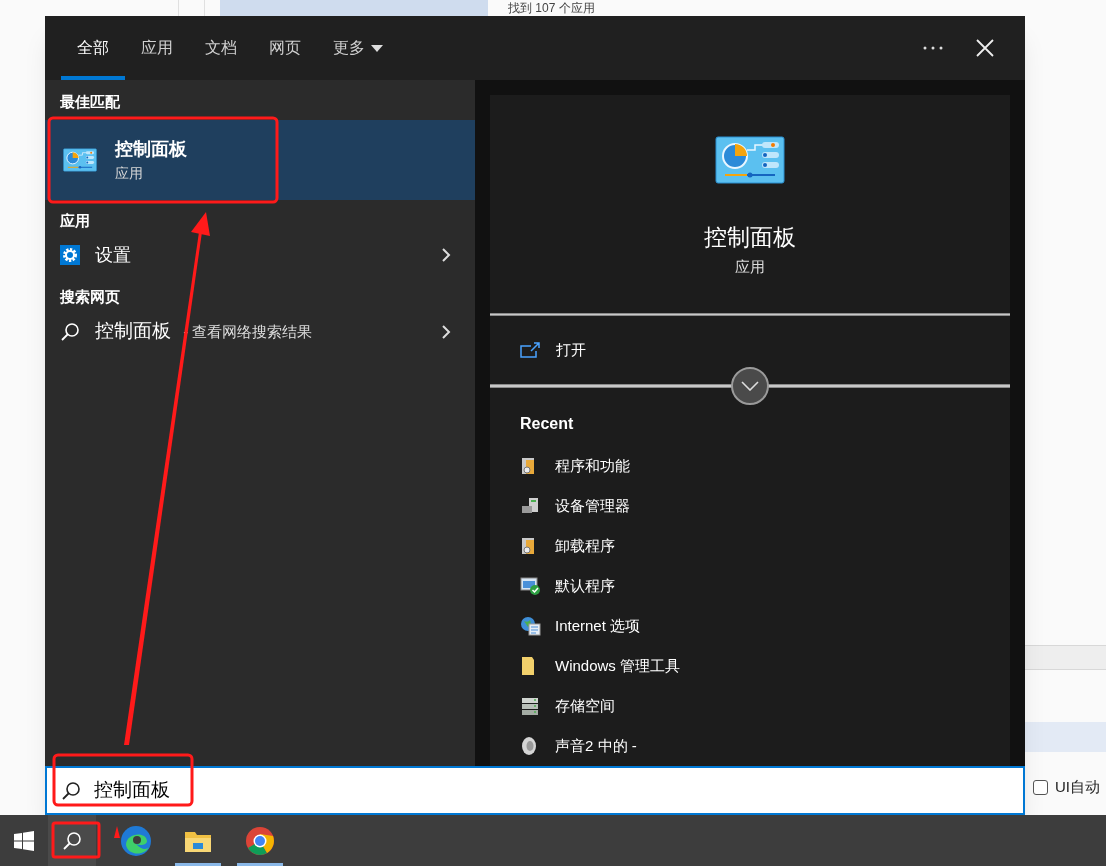 The height and width of the screenshot is (866, 1106). Describe the element at coordinates (750, 746) in the screenshot. I see `recent-item: 声音2 中的 -` at that location.